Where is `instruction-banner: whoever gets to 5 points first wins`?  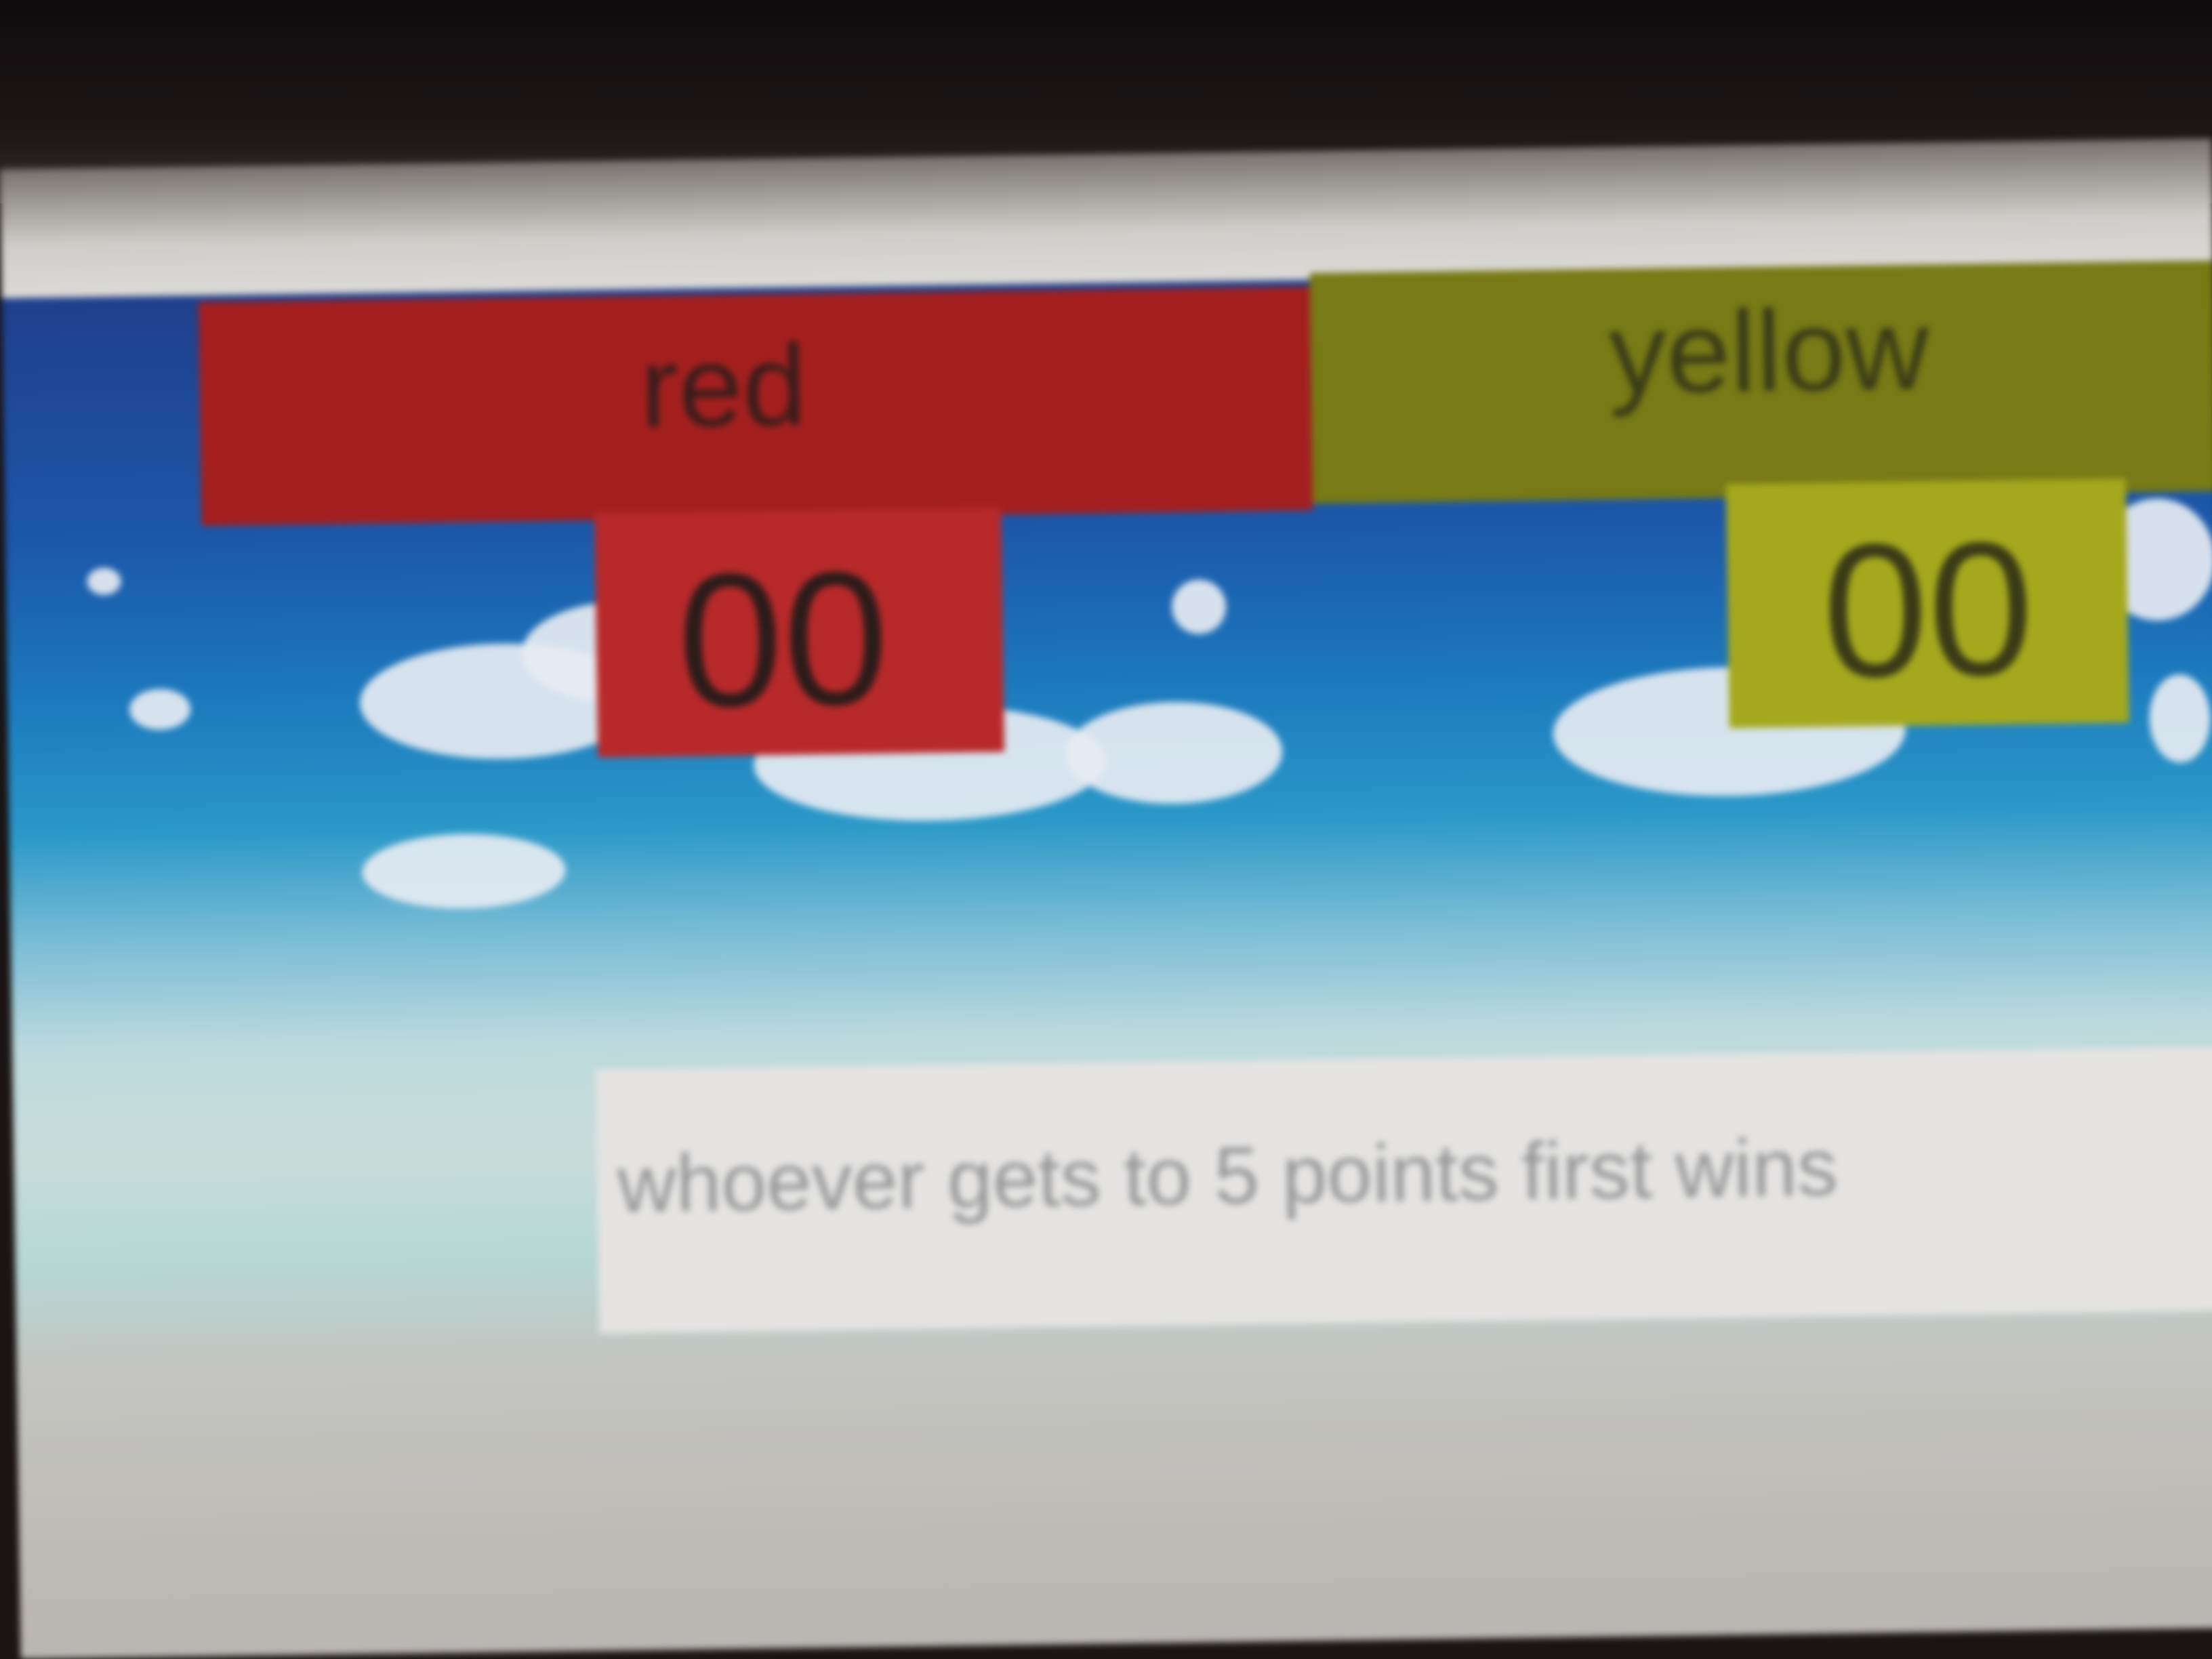 instruction-banner: whoever gets to 5 points first wins is located at coordinates (1403, 1189).